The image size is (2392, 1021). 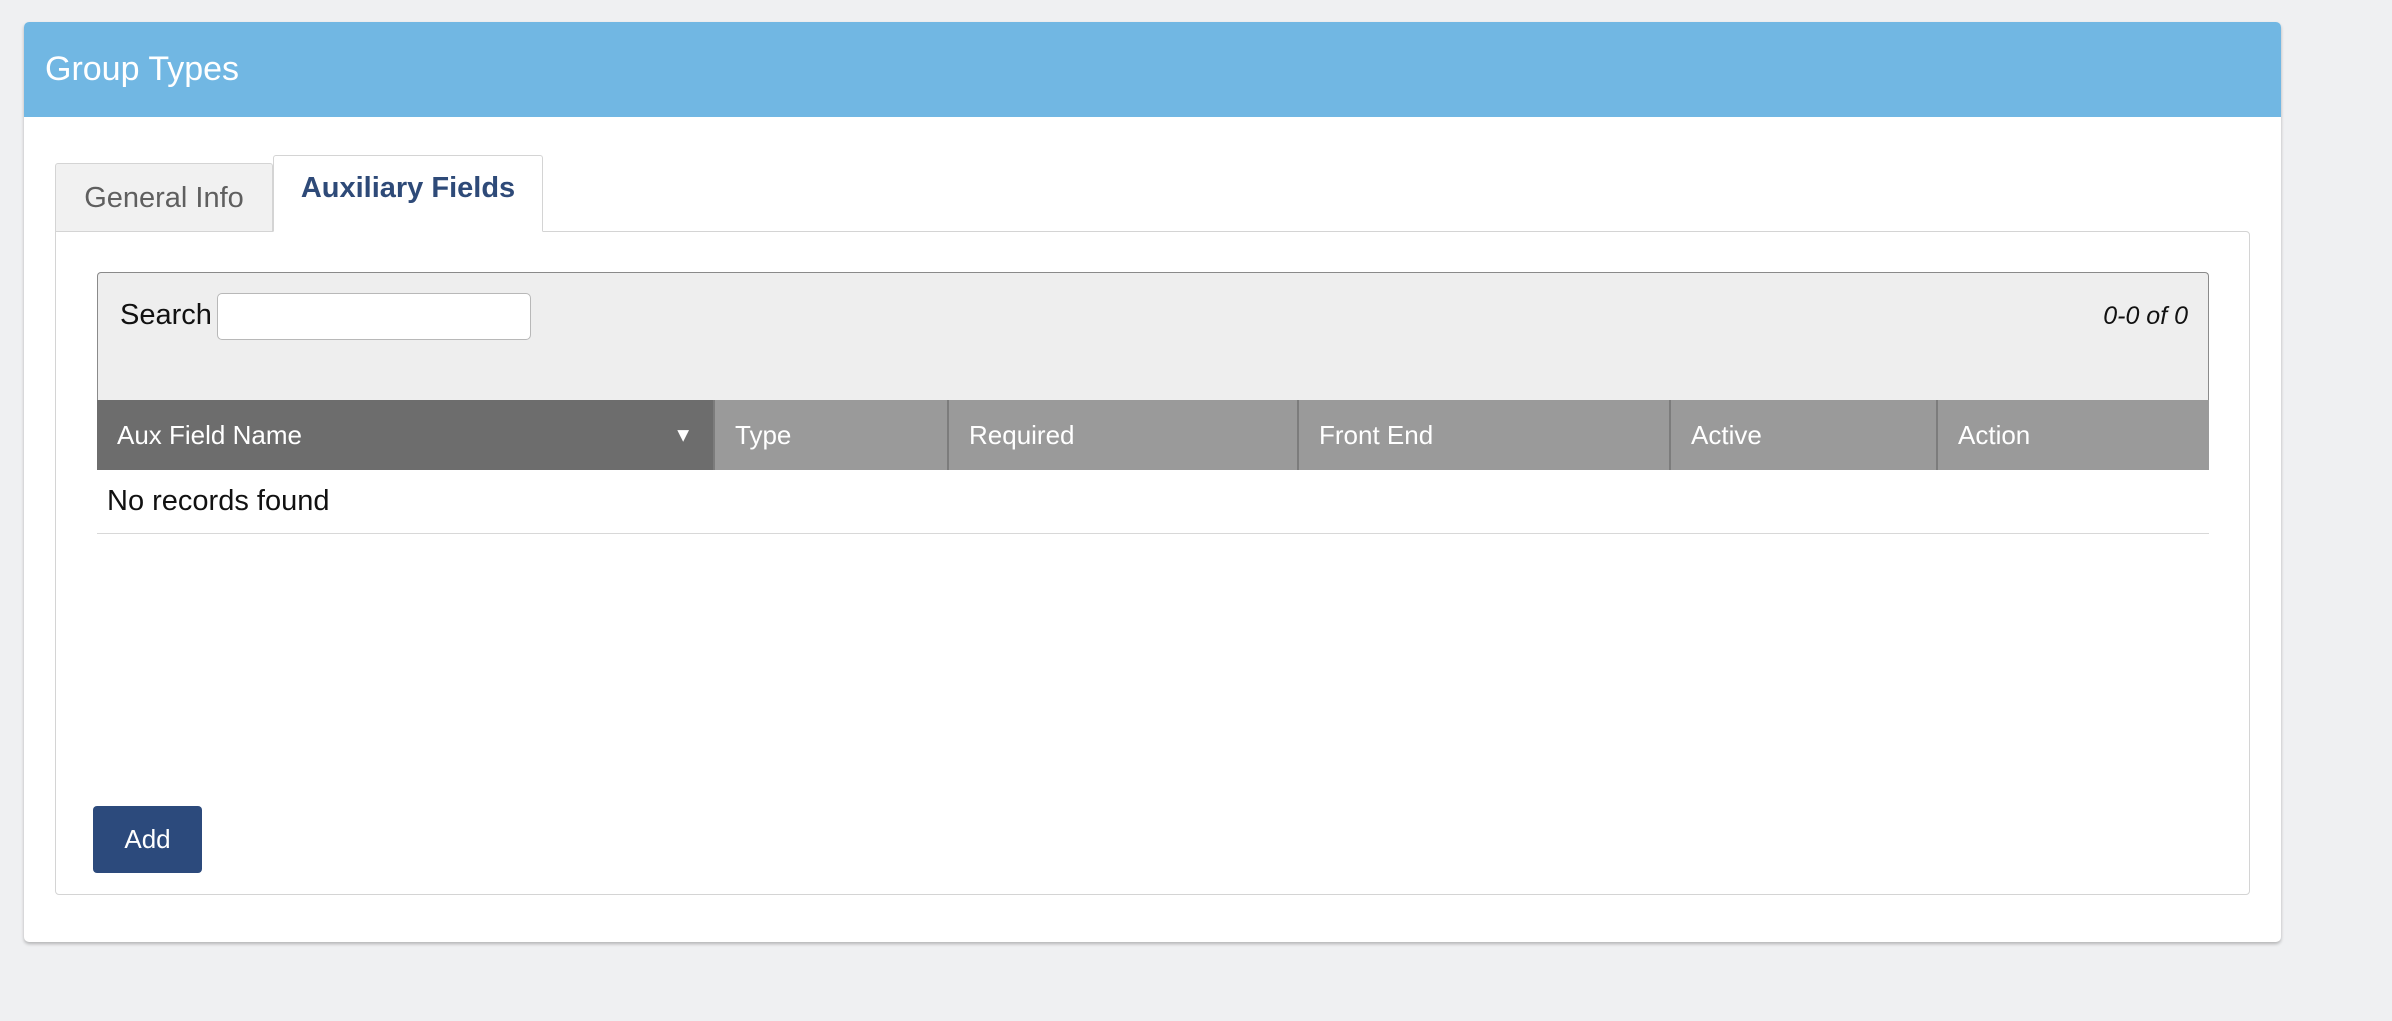 I want to click on table-row: No records found, so click(x=1153, y=502).